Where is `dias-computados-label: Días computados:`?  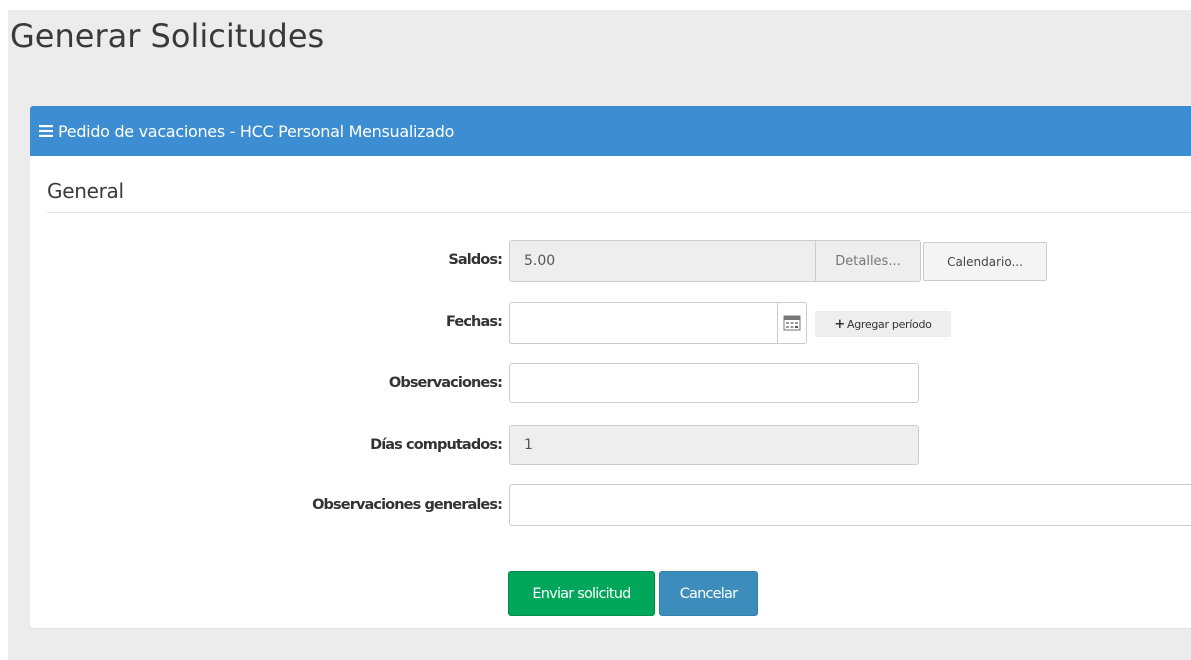 dias-computados-label: Días computados: is located at coordinates (436, 445).